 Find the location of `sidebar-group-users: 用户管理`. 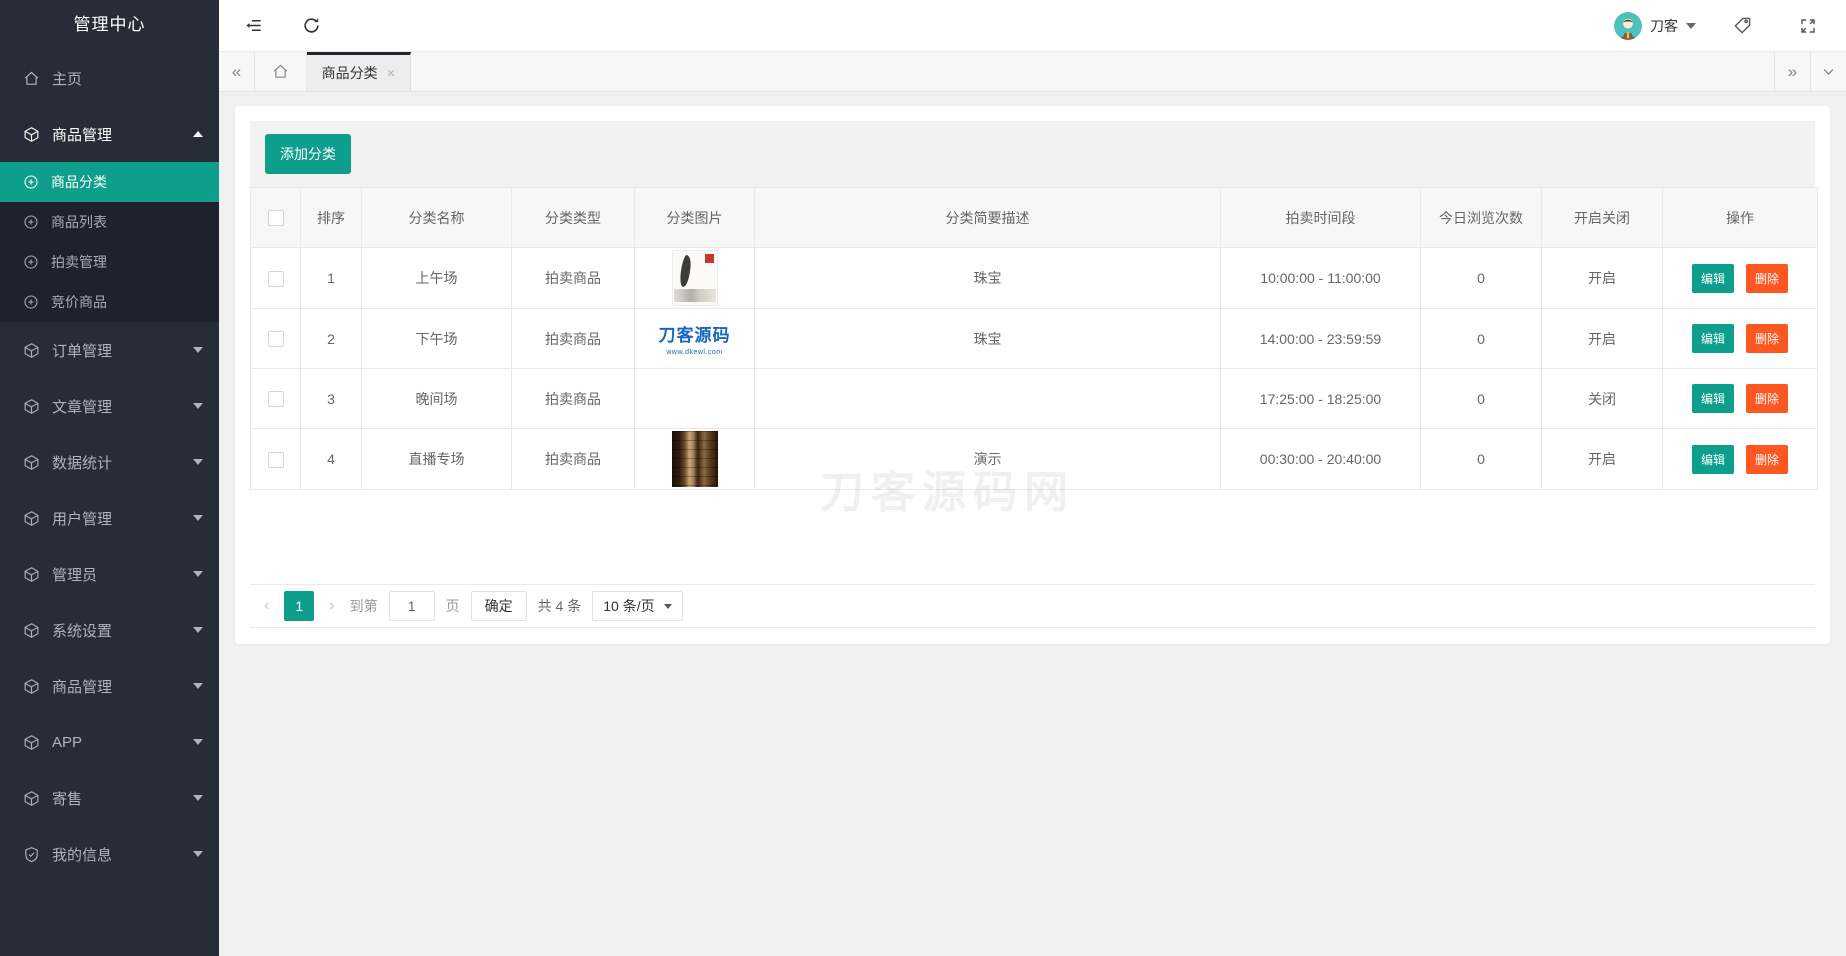

sidebar-group-users: 用户管理 is located at coordinates (109, 518).